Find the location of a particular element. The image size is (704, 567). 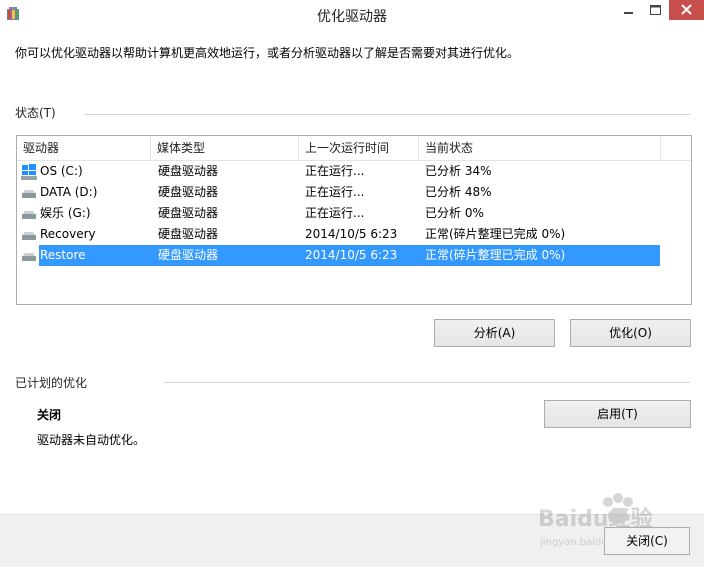

close-icon is located at coordinates (686, 9).